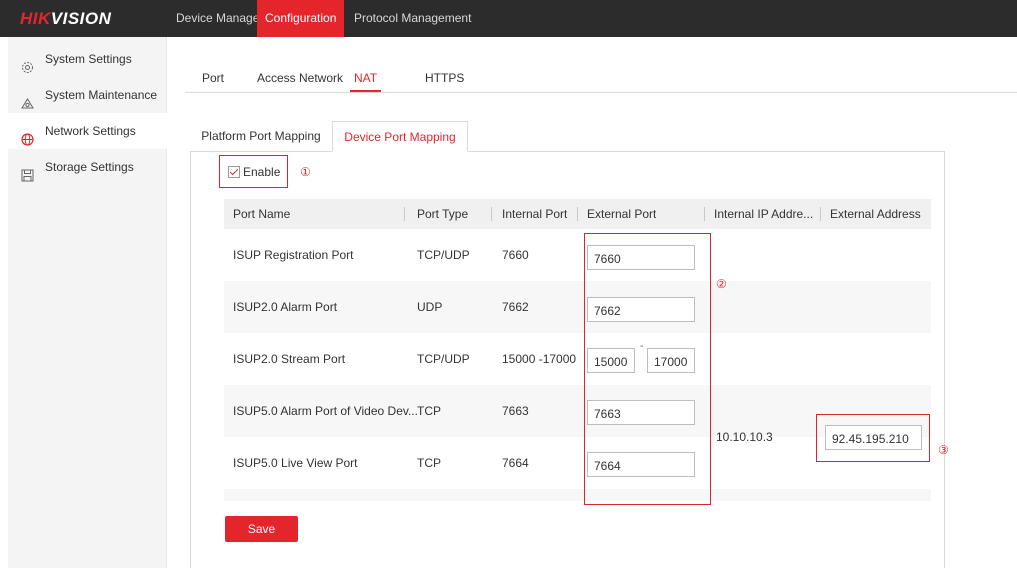 The height and width of the screenshot is (568, 1017). Describe the element at coordinates (27, 62) in the screenshot. I see `gear-icon` at that location.